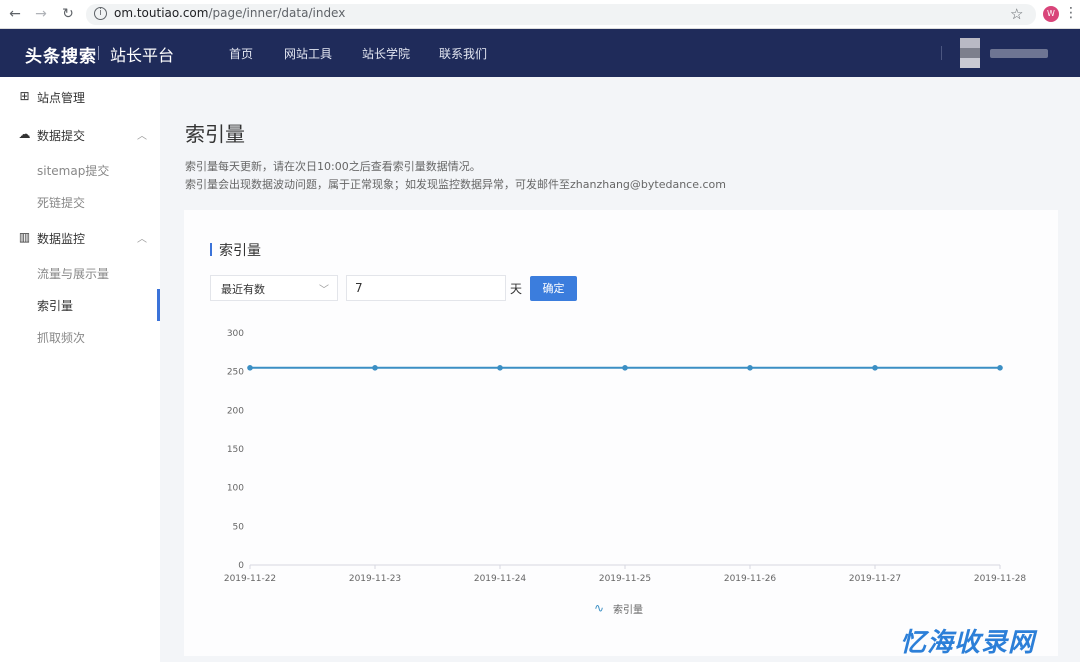  What do you see at coordinates (1019, 53) in the screenshot?
I see `user-name-blurred` at bounding box center [1019, 53].